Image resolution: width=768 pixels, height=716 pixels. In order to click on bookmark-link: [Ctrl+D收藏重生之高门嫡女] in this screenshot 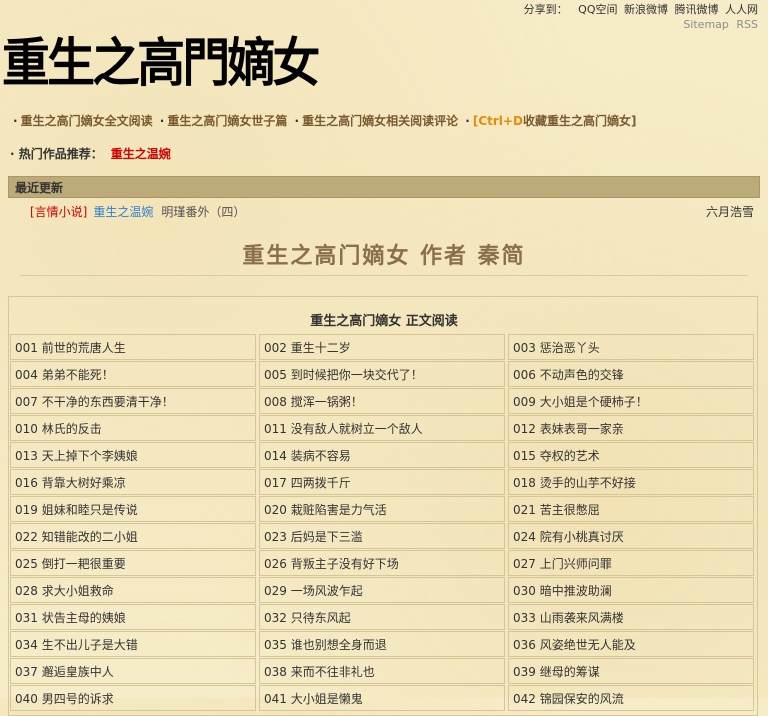, I will do `click(555, 121)`.